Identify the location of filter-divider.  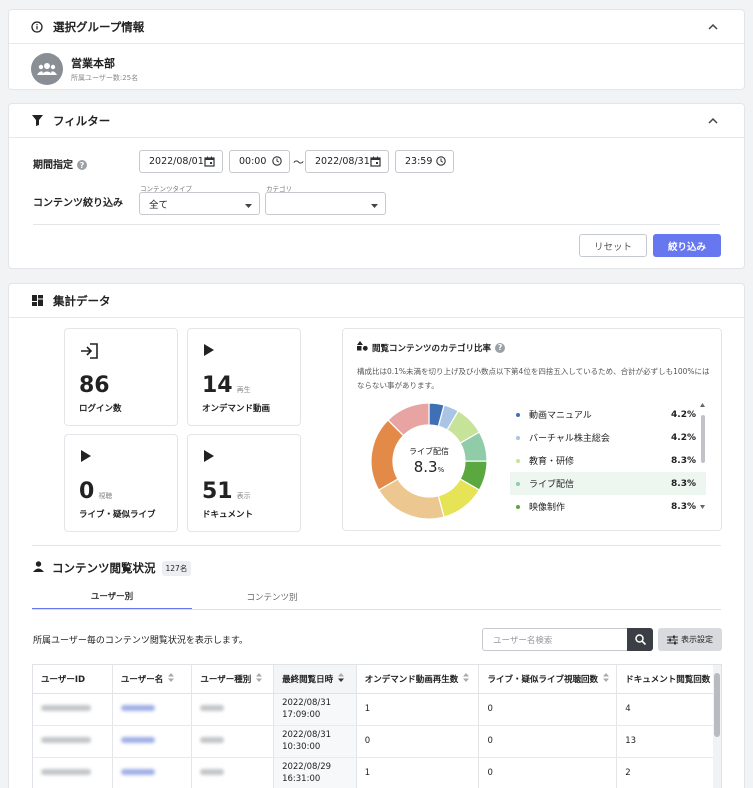
(376, 224).